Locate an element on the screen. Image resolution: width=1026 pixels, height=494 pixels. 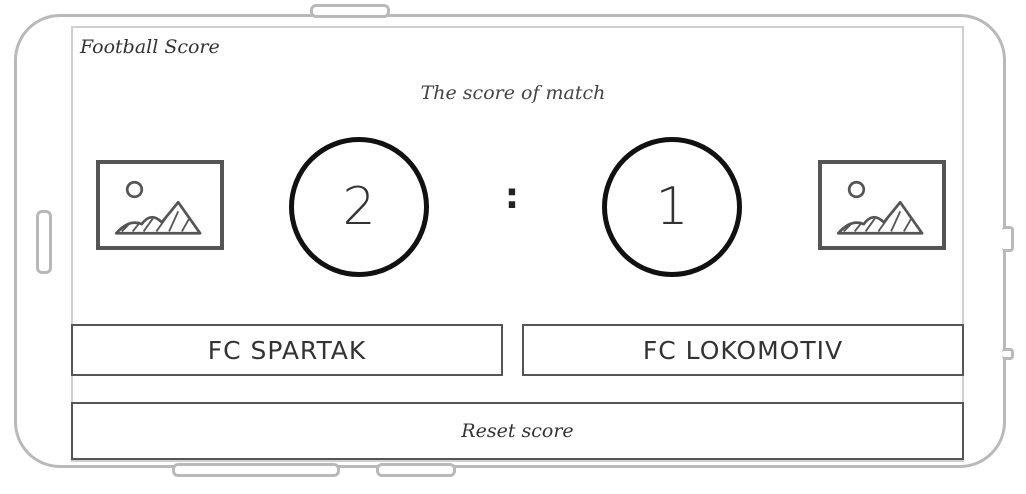
phone-speaker is located at coordinates (350, 11).